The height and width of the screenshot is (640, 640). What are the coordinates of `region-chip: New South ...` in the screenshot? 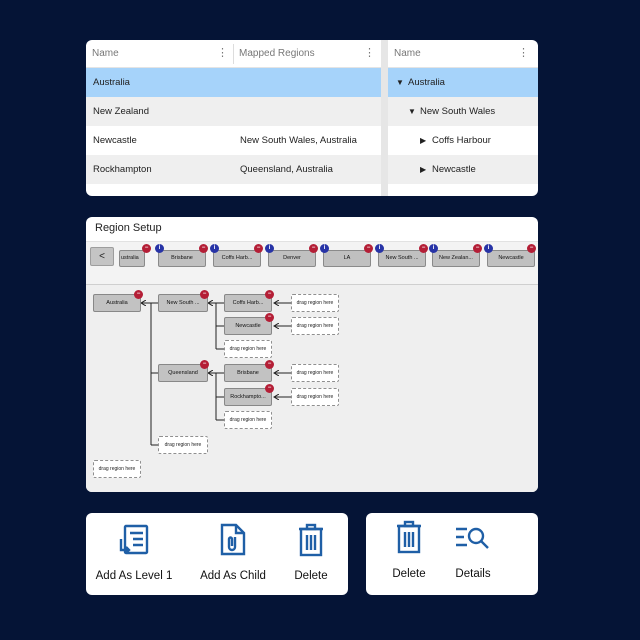 It's located at (402, 258).